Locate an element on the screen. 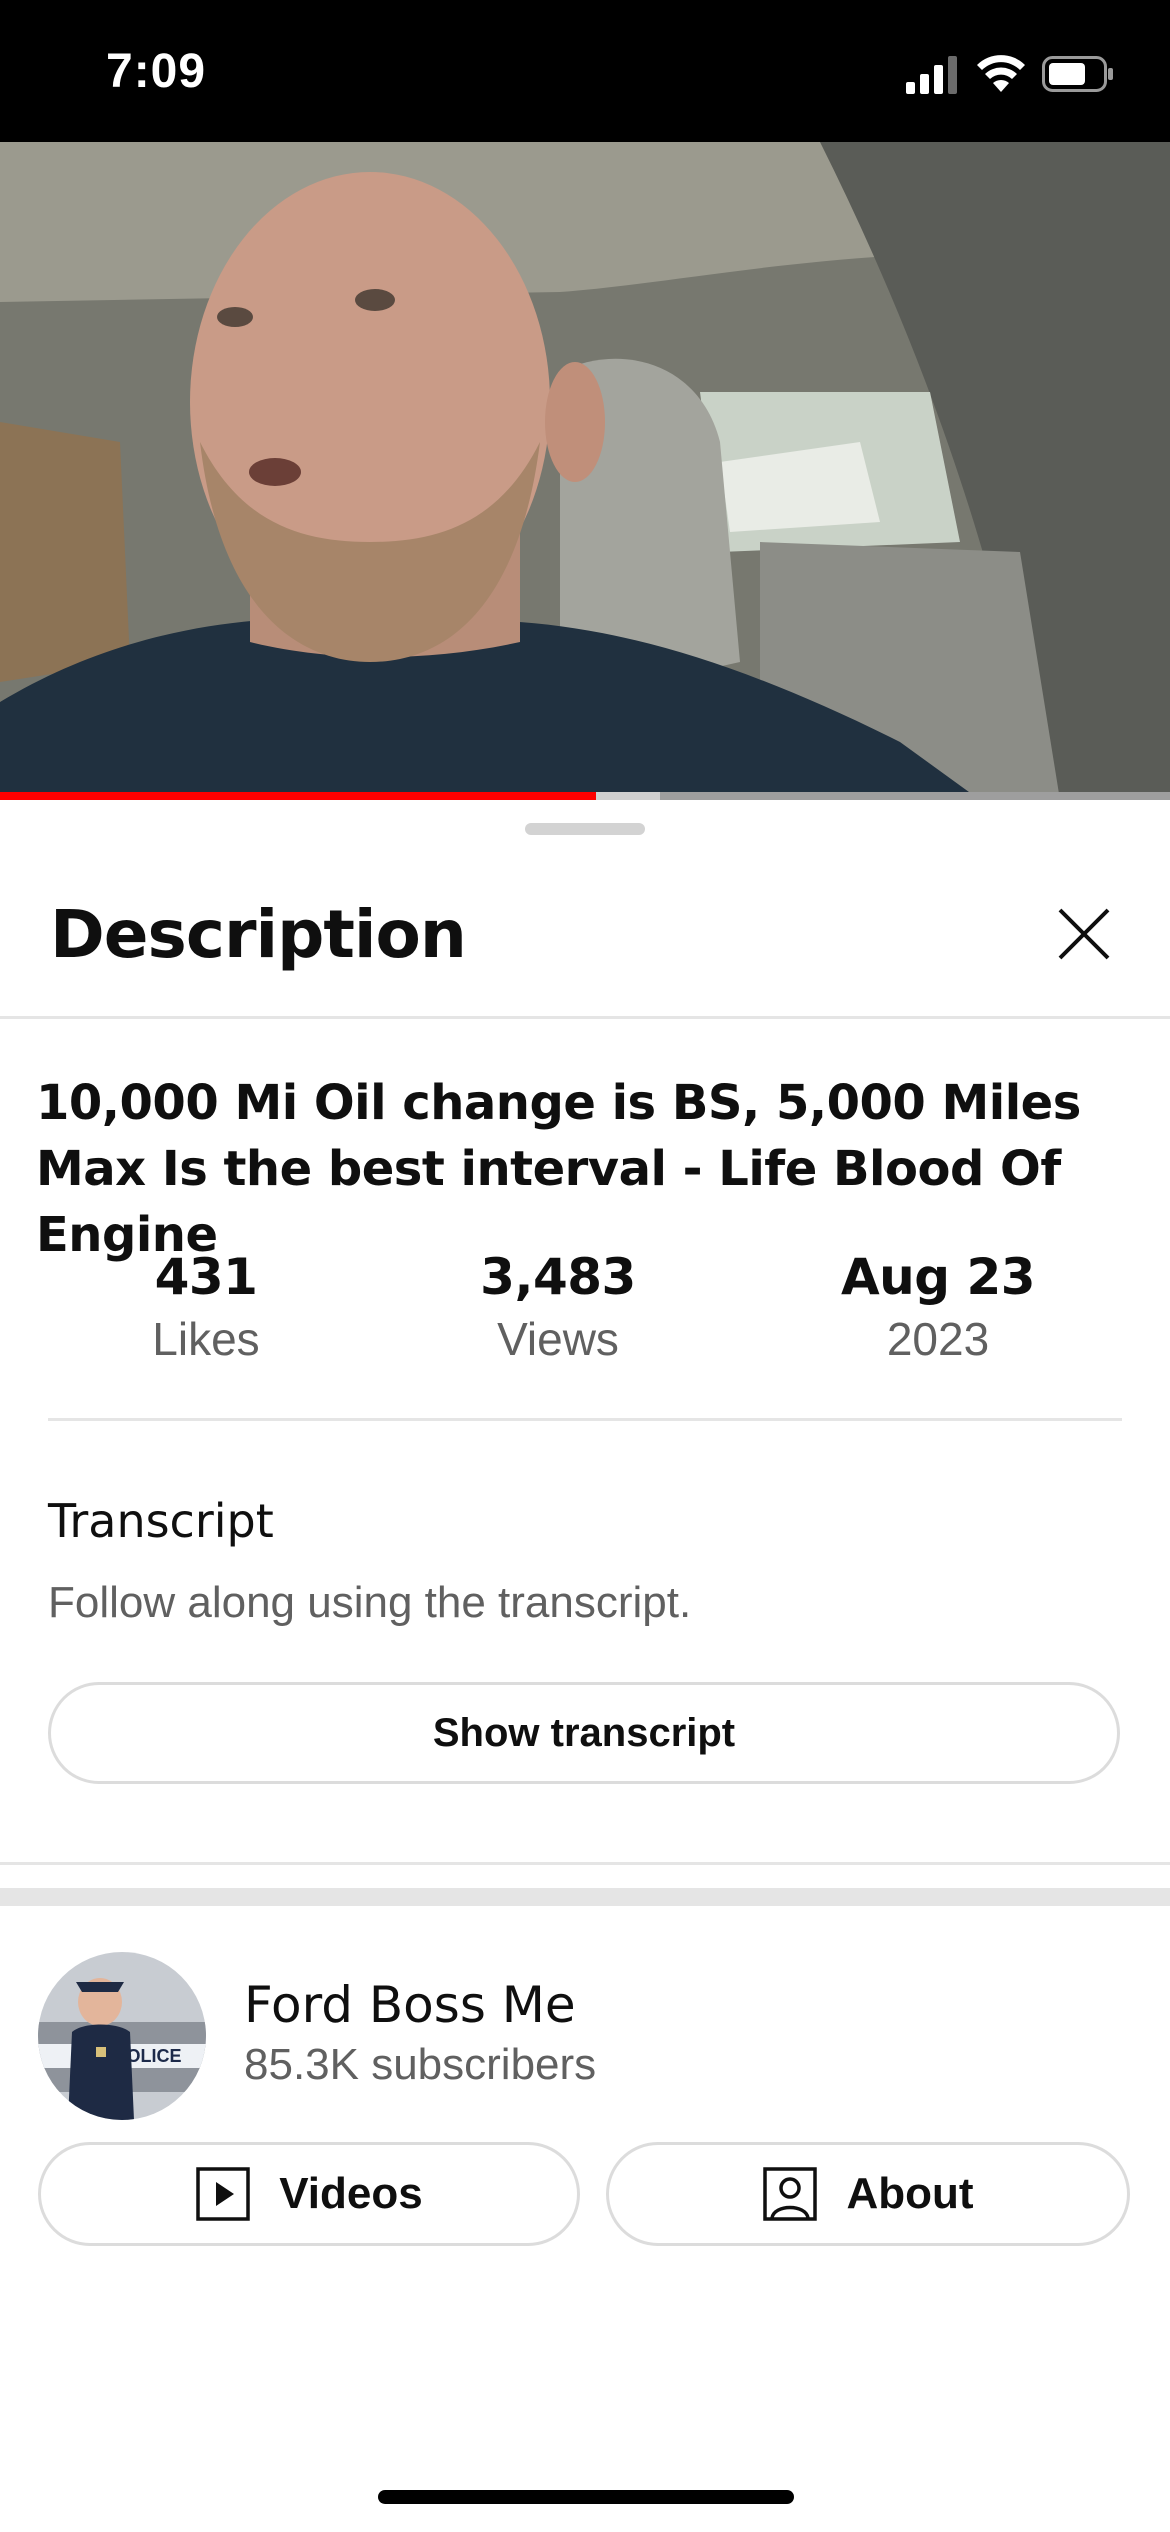 Image resolution: width=1170 pixels, height=2532 pixels. drag-handle is located at coordinates (585, 829).